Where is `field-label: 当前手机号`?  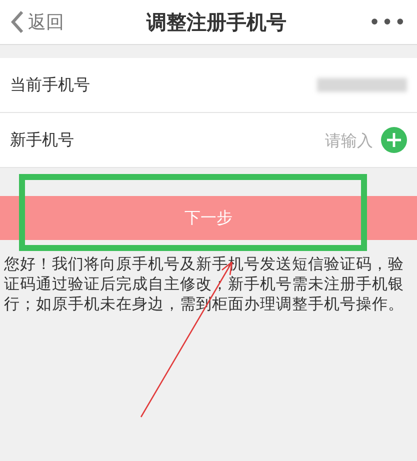 field-label: 当前手机号 is located at coordinates (50, 85).